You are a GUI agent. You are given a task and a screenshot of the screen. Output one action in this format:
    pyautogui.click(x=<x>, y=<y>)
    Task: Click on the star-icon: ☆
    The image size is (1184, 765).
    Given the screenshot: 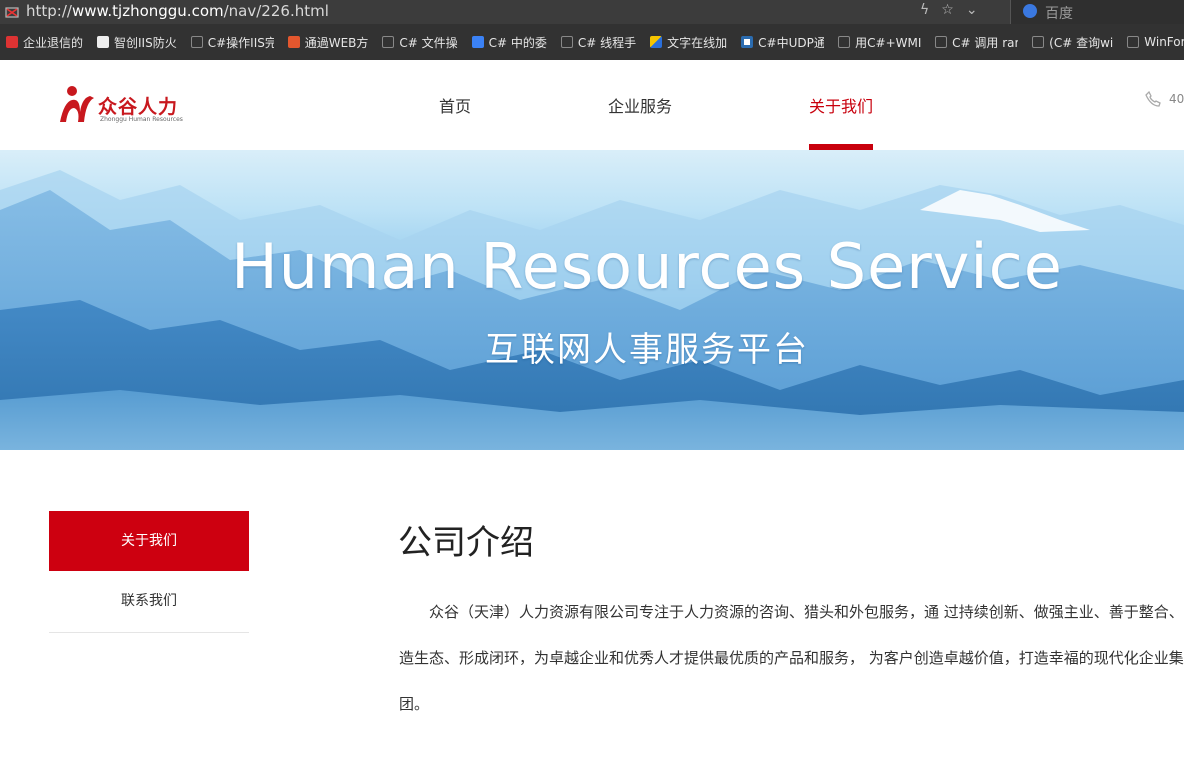 What is the action you would take?
    pyautogui.click(x=947, y=10)
    